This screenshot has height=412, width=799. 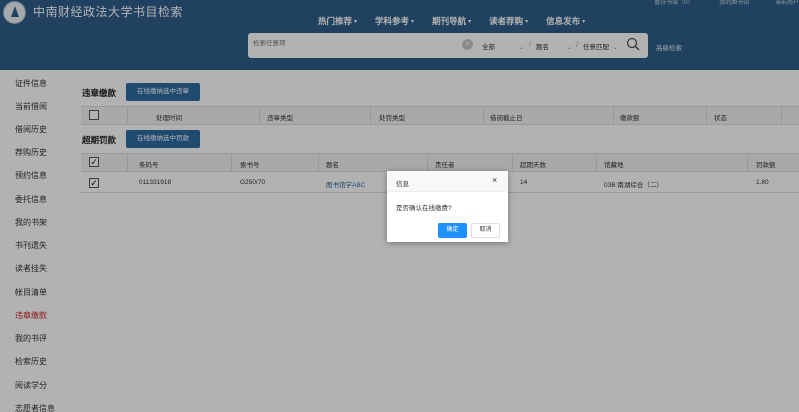 I want to click on dialog-message: 是否确认在线缴费?, so click(x=424, y=208).